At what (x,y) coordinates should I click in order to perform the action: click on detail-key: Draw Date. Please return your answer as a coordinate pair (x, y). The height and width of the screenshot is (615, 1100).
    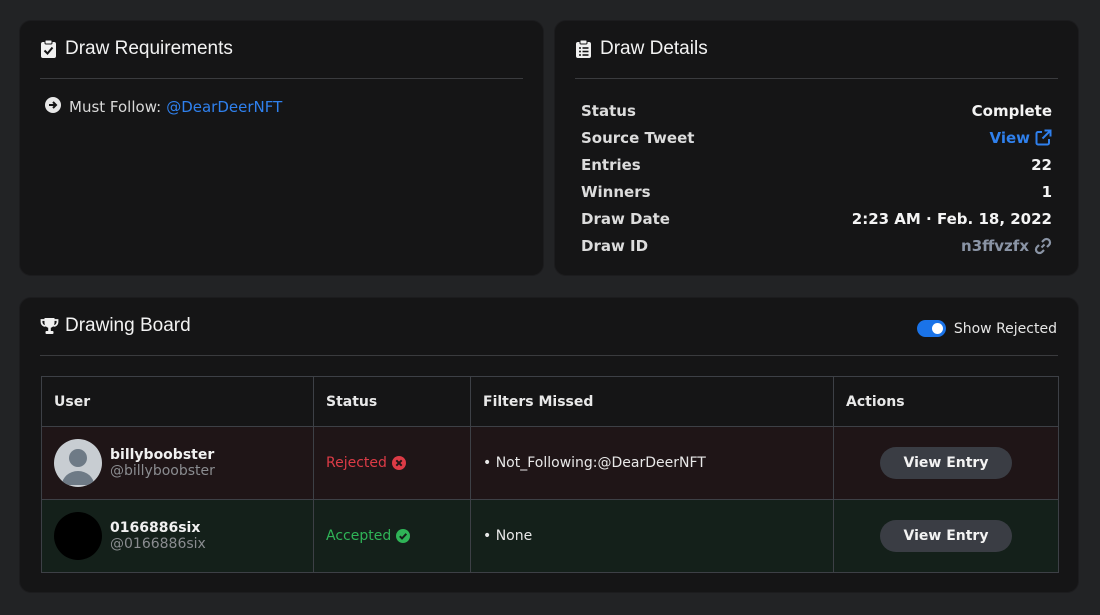
    Looking at the image, I should click on (625, 218).